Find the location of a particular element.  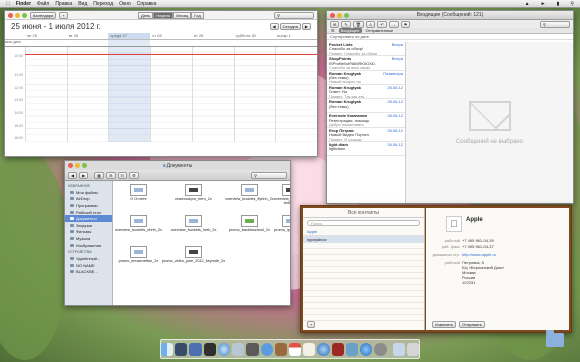

system-preferences-icon is located at coordinates (380, 349).